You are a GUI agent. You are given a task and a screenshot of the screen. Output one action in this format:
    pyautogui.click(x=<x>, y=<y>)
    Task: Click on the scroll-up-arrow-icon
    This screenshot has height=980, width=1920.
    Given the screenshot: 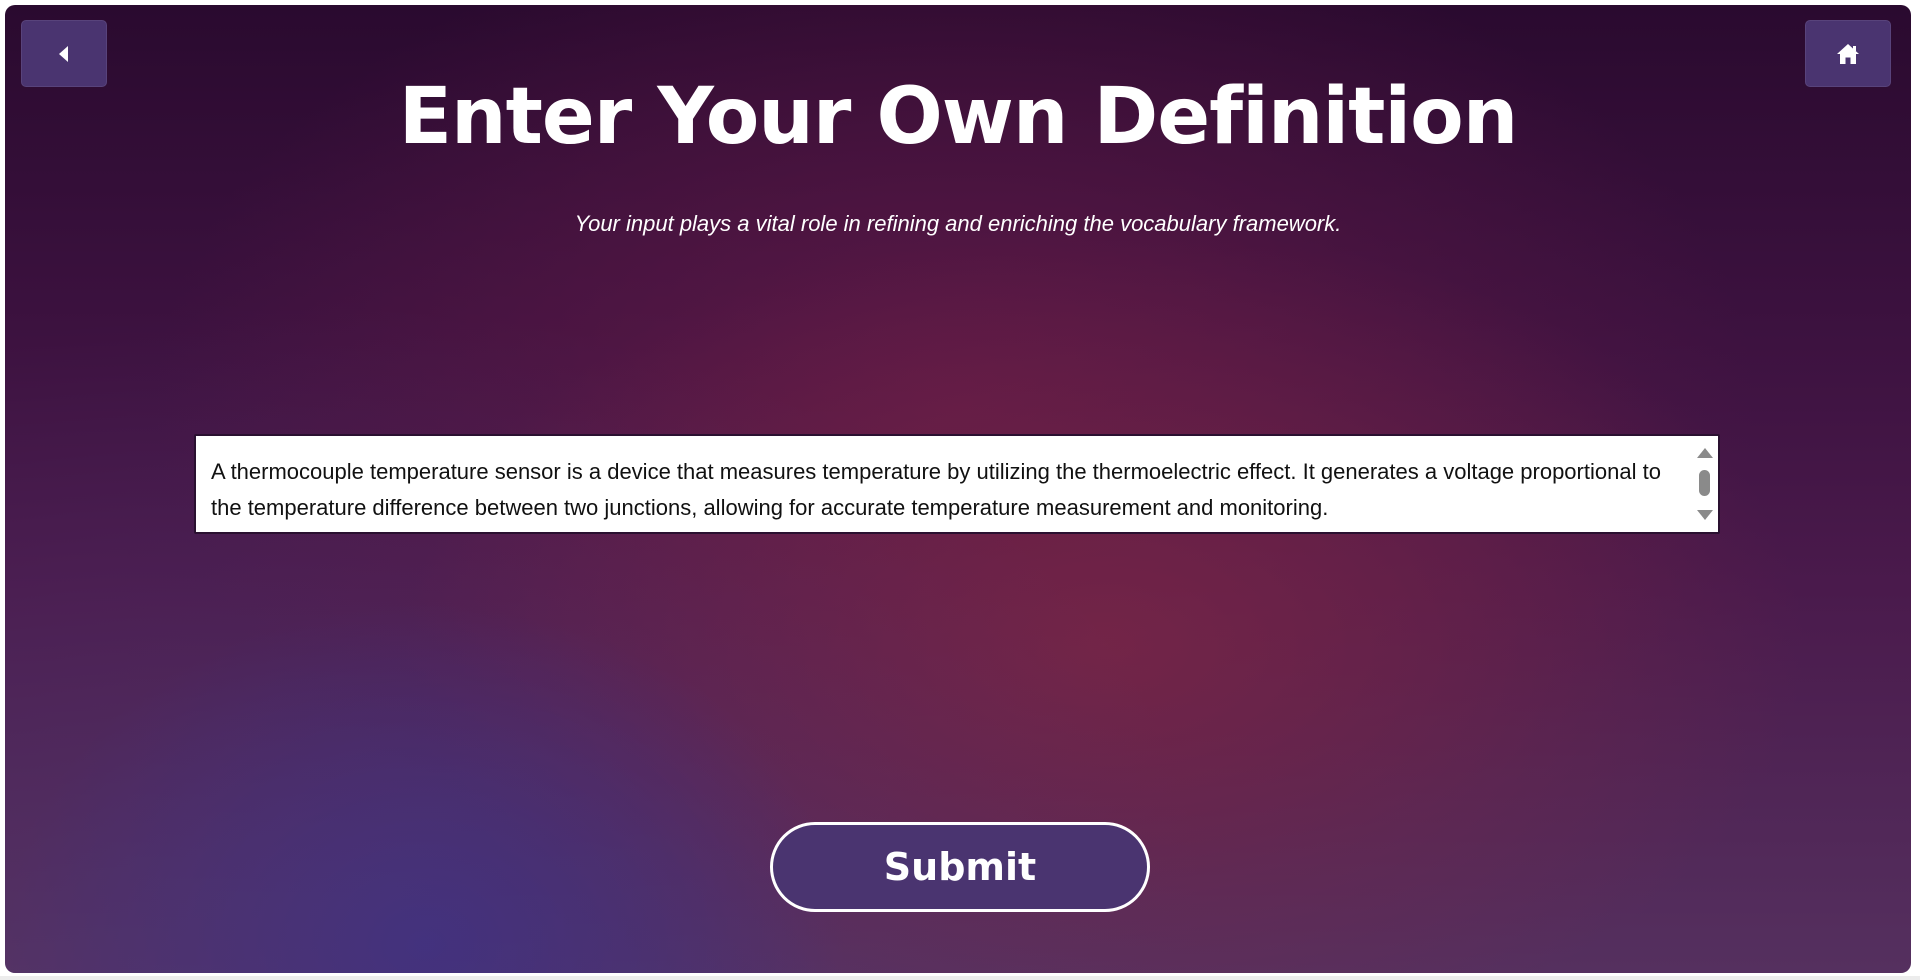 What is the action you would take?
    pyautogui.click(x=1705, y=453)
    